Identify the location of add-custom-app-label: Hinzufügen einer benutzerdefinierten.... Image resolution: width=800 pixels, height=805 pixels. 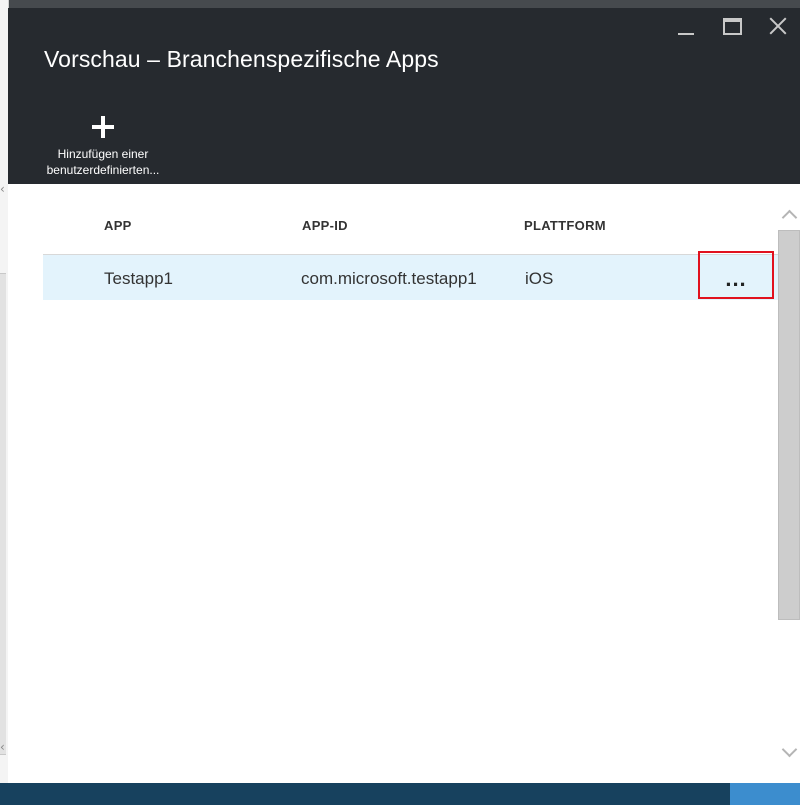
(103, 162).